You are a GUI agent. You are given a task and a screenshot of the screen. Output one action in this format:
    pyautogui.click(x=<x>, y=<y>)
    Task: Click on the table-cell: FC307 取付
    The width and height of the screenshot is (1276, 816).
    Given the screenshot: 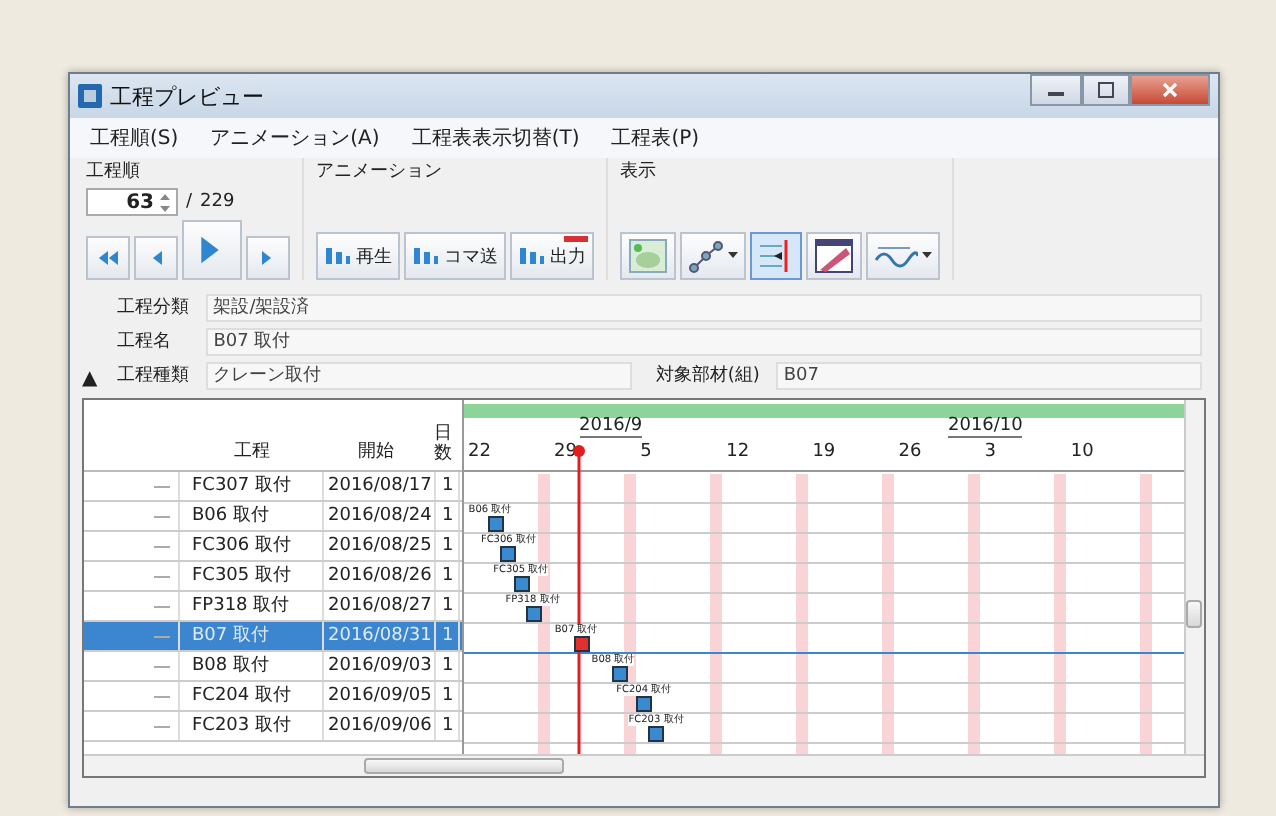 What is the action you would take?
    pyautogui.click(x=252, y=486)
    